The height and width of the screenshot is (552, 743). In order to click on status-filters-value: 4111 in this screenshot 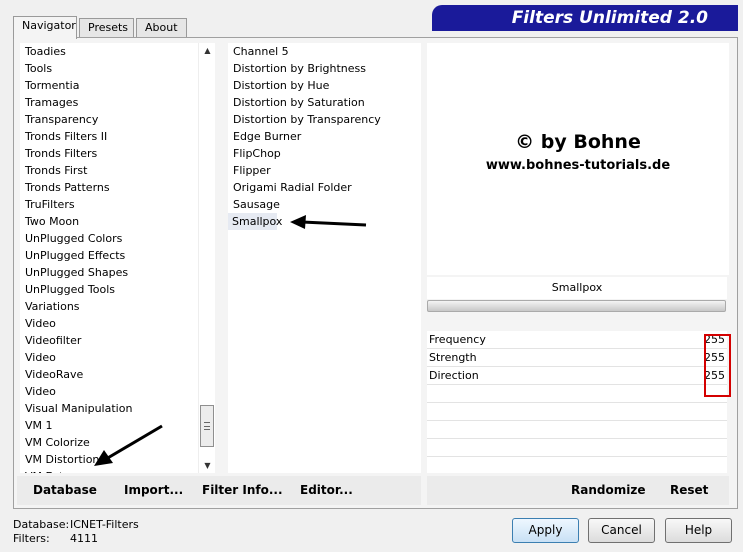, I will do `click(84, 538)`.